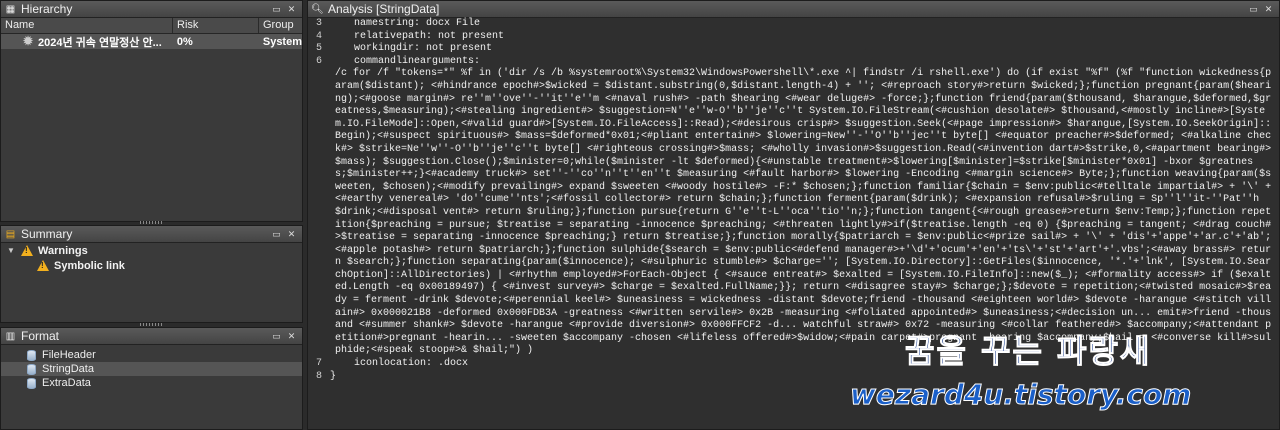  Describe the element at coordinates (411, 49) in the screenshot. I see `line-text: workingdir: not present` at that location.